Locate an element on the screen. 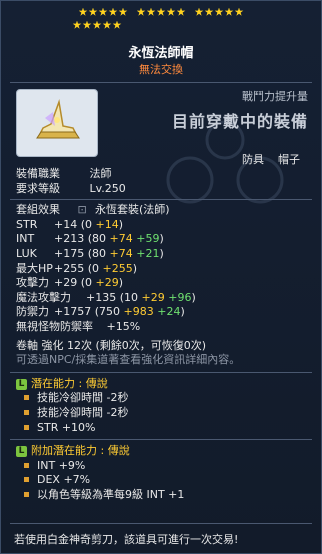 Image resolution: width=322 pixels, height=554 pixels. bonus-potential-line: 以角色等級為準每9級 INT +1 is located at coordinates (164, 495).